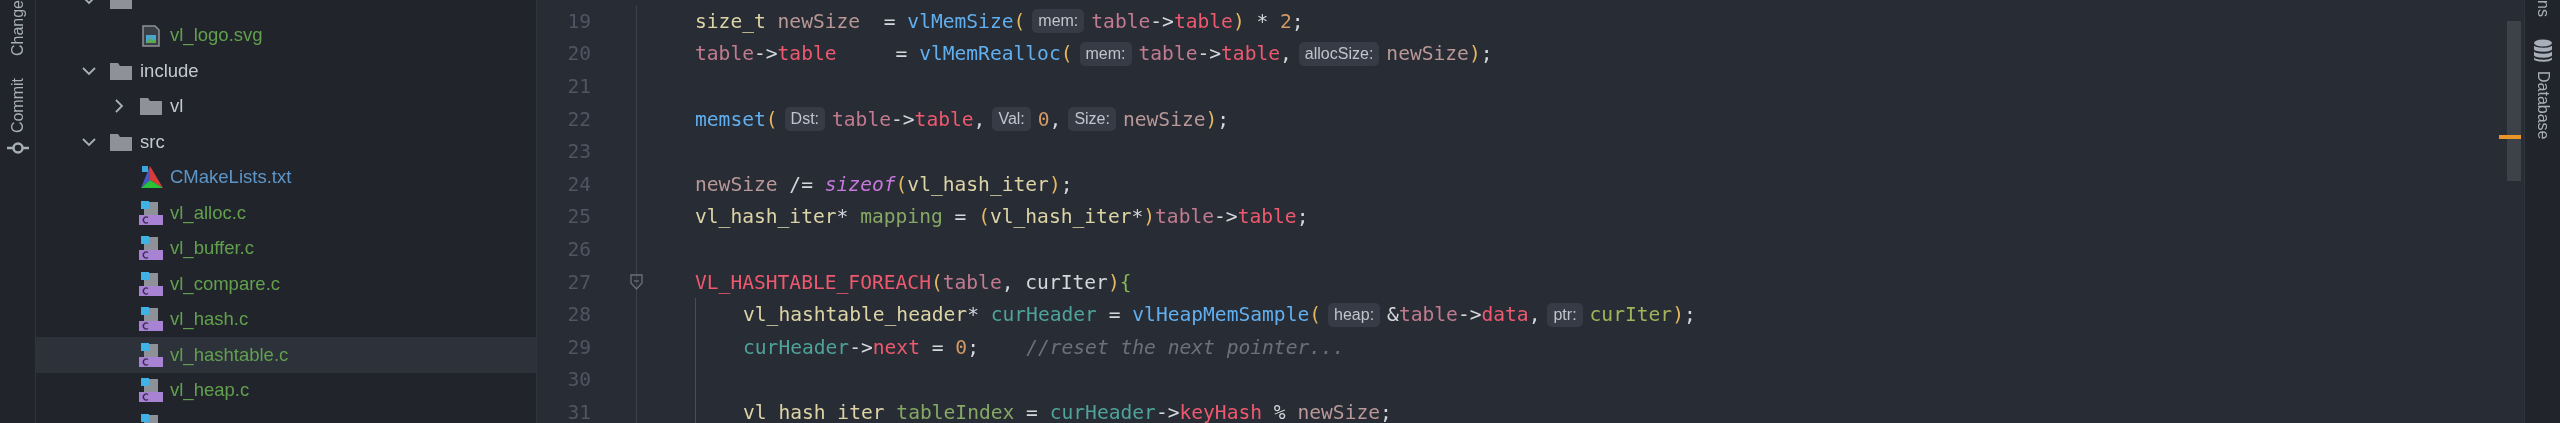  I want to click on file-name: include, so click(169, 70).